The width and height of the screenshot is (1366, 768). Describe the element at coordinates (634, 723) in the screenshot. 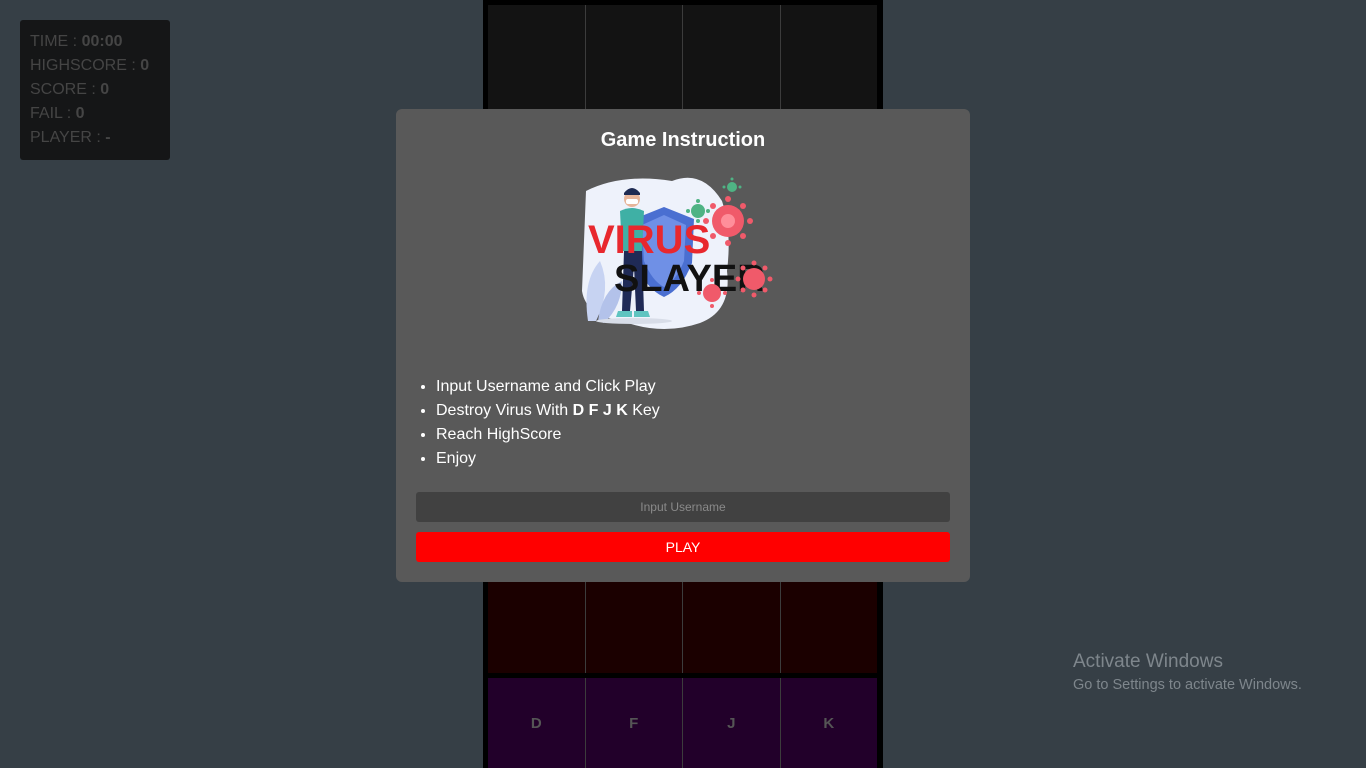

I see `key-f: F` at that location.